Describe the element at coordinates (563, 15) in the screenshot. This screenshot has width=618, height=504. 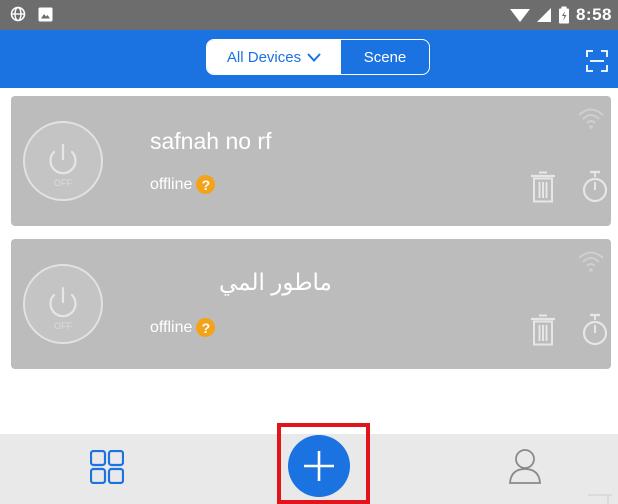
I see `battery-icon` at that location.